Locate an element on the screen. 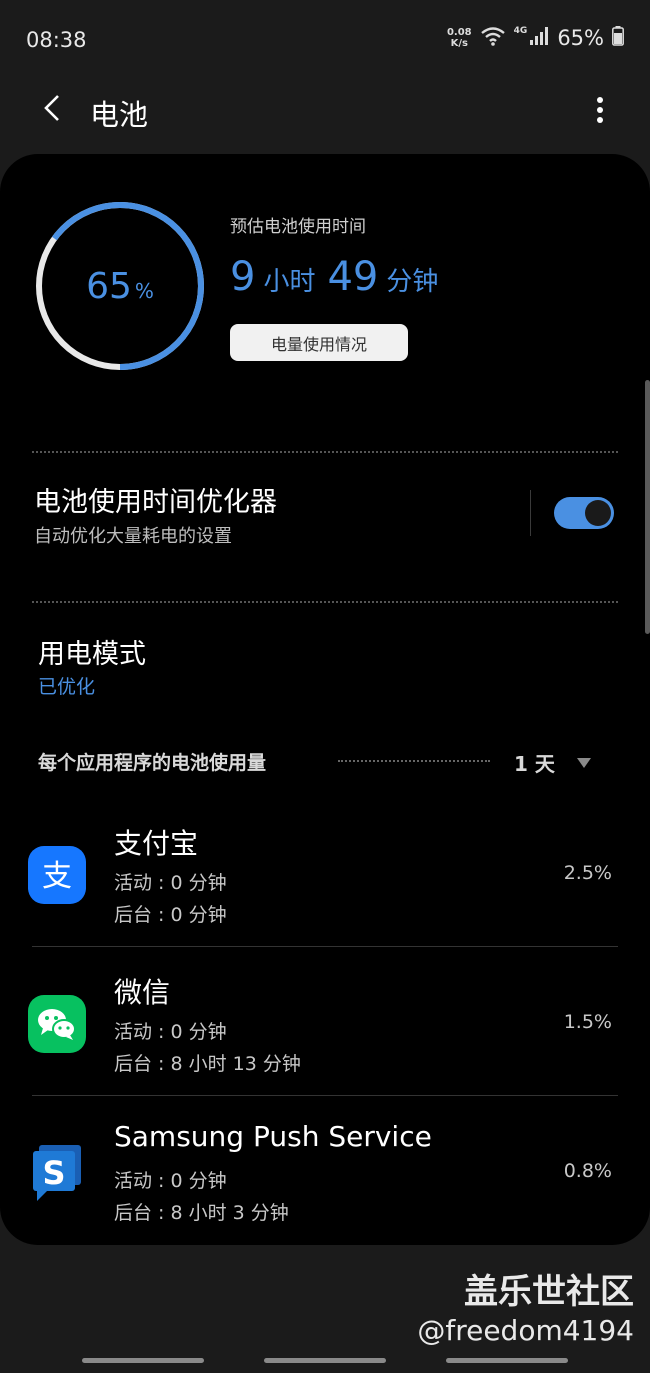 This screenshot has height=1373, width=650. vertical-divider is located at coordinates (530, 513).